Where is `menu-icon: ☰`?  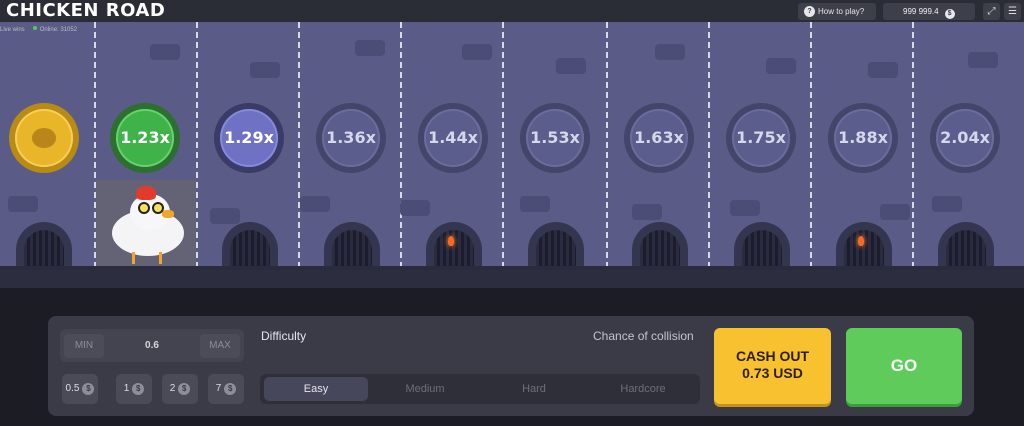 menu-icon: ☰ is located at coordinates (1012, 11).